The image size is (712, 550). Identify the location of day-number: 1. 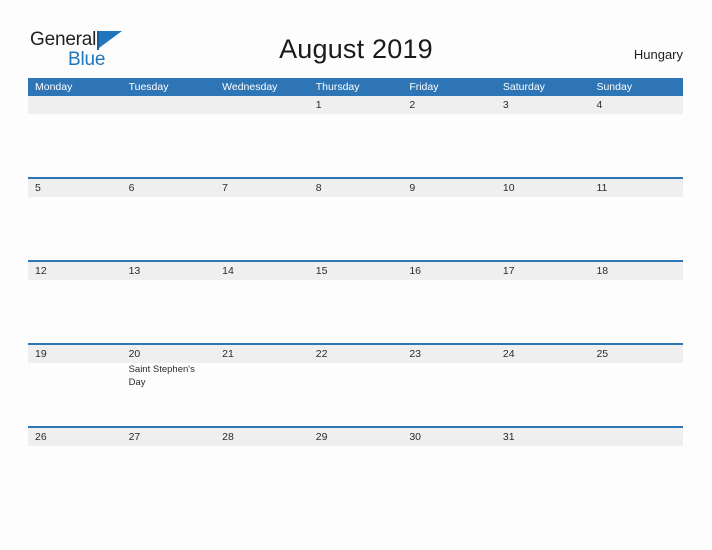
(318, 105).